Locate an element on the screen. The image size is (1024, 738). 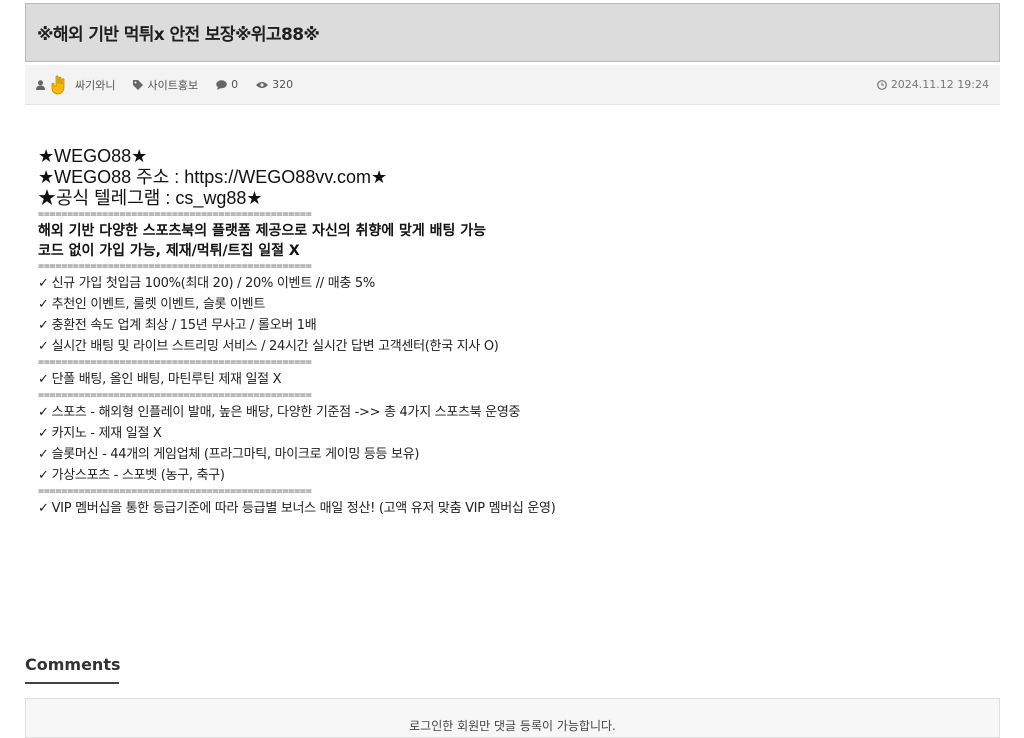
list-item-text: 가상스포츠 - 스포벳 (농구, 축구) is located at coordinates (138, 475).